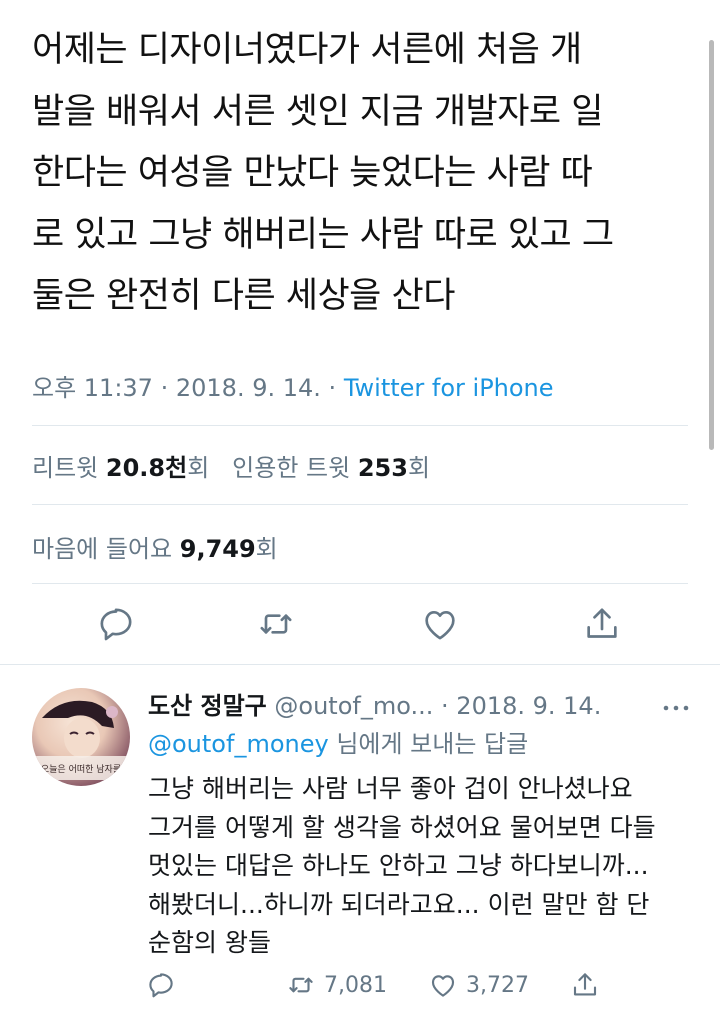 The height and width of the screenshot is (1009, 720). Describe the element at coordinates (81, 769) in the screenshot. I see `avatar-caption: 오늘은 어떠한 남자를` at that location.